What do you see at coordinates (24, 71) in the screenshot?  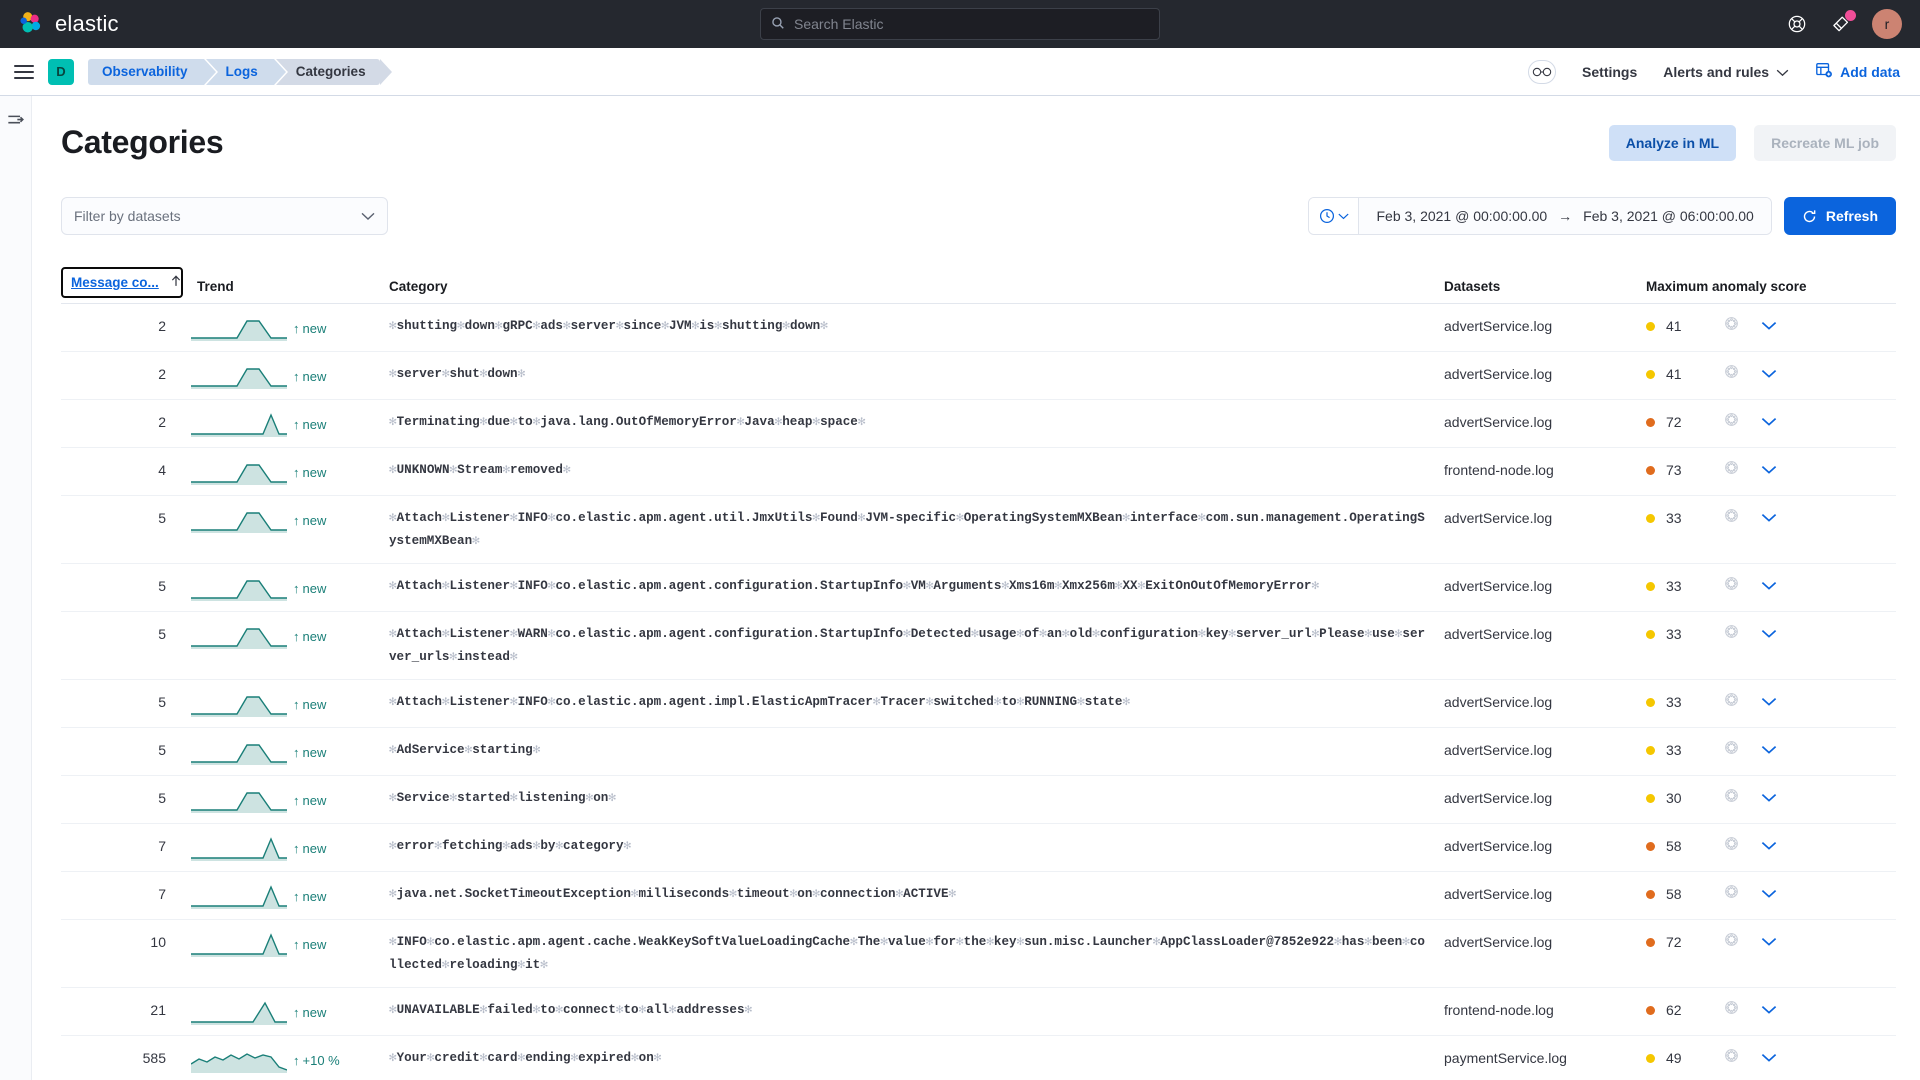 I see `hamburger-icon` at bounding box center [24, 71].